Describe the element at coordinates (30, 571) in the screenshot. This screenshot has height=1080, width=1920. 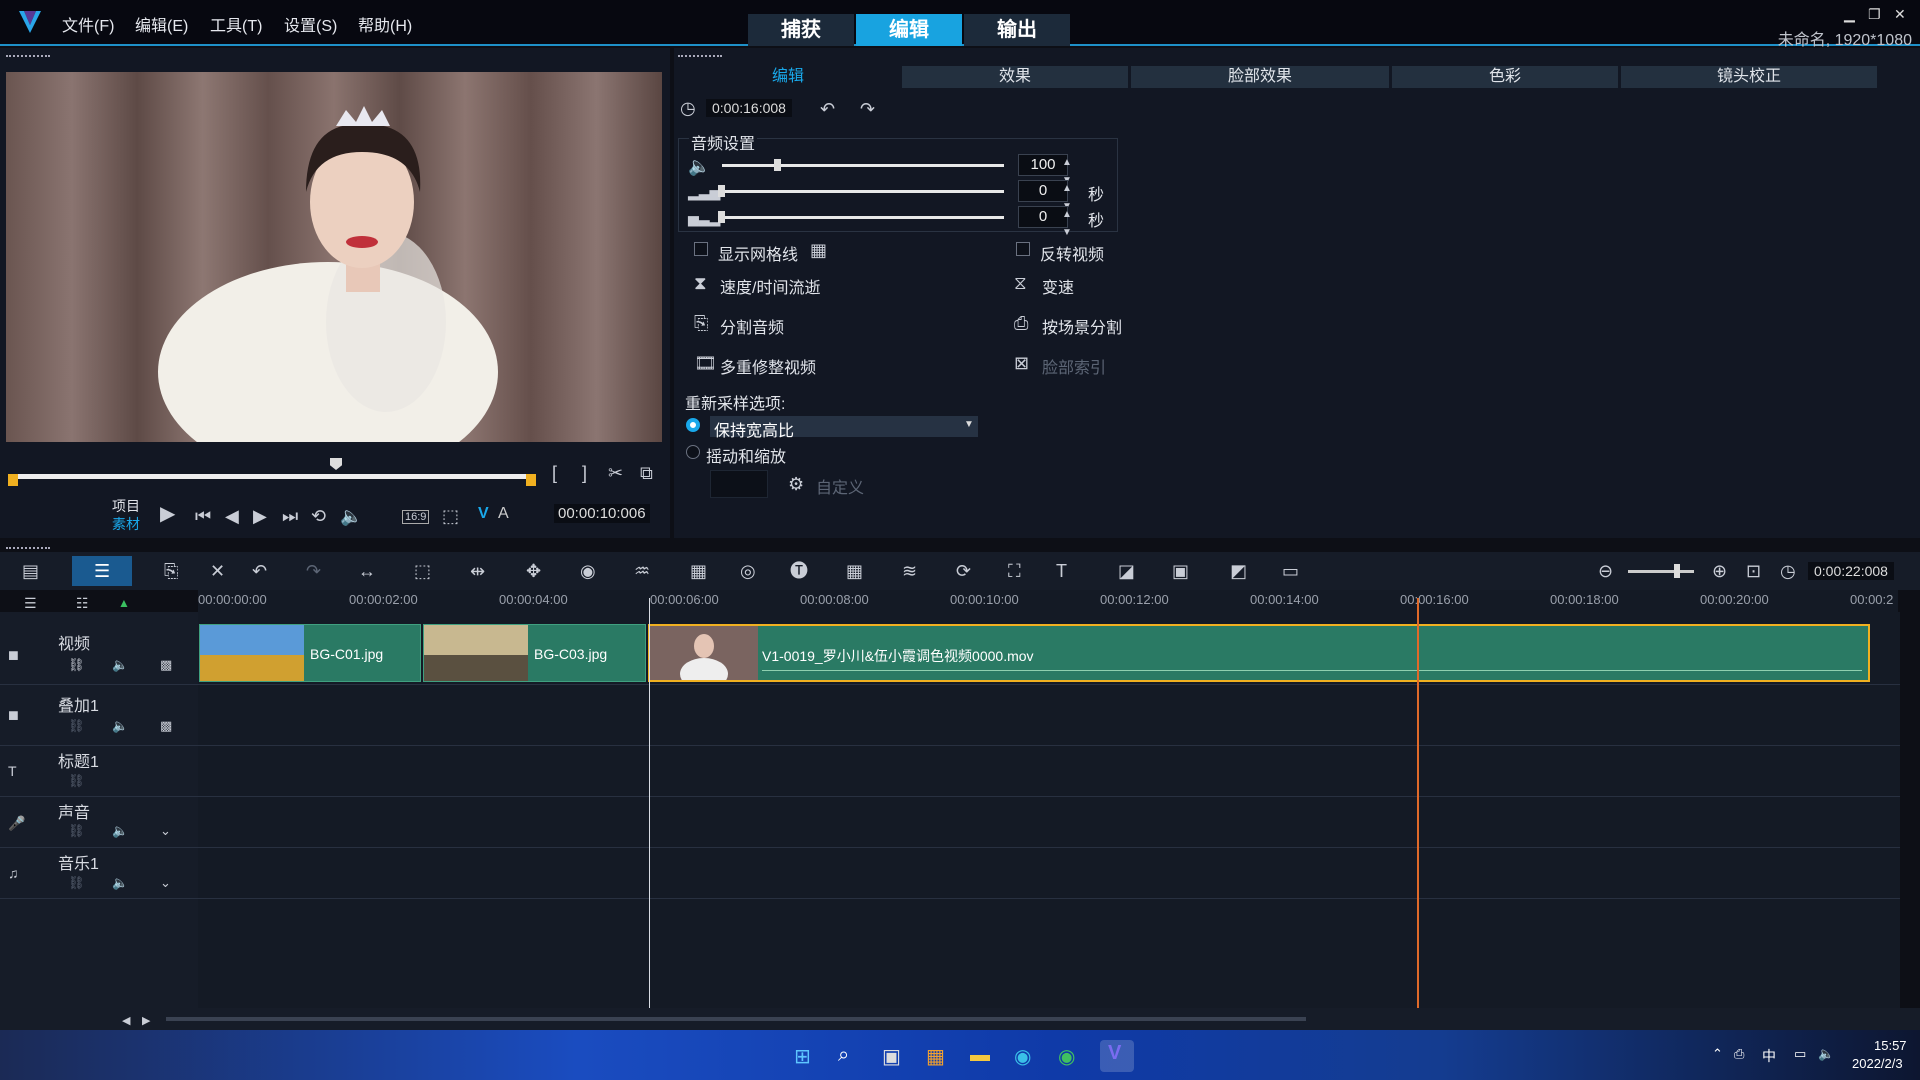
I see `storyboard-view-icon: ▤` at that location.